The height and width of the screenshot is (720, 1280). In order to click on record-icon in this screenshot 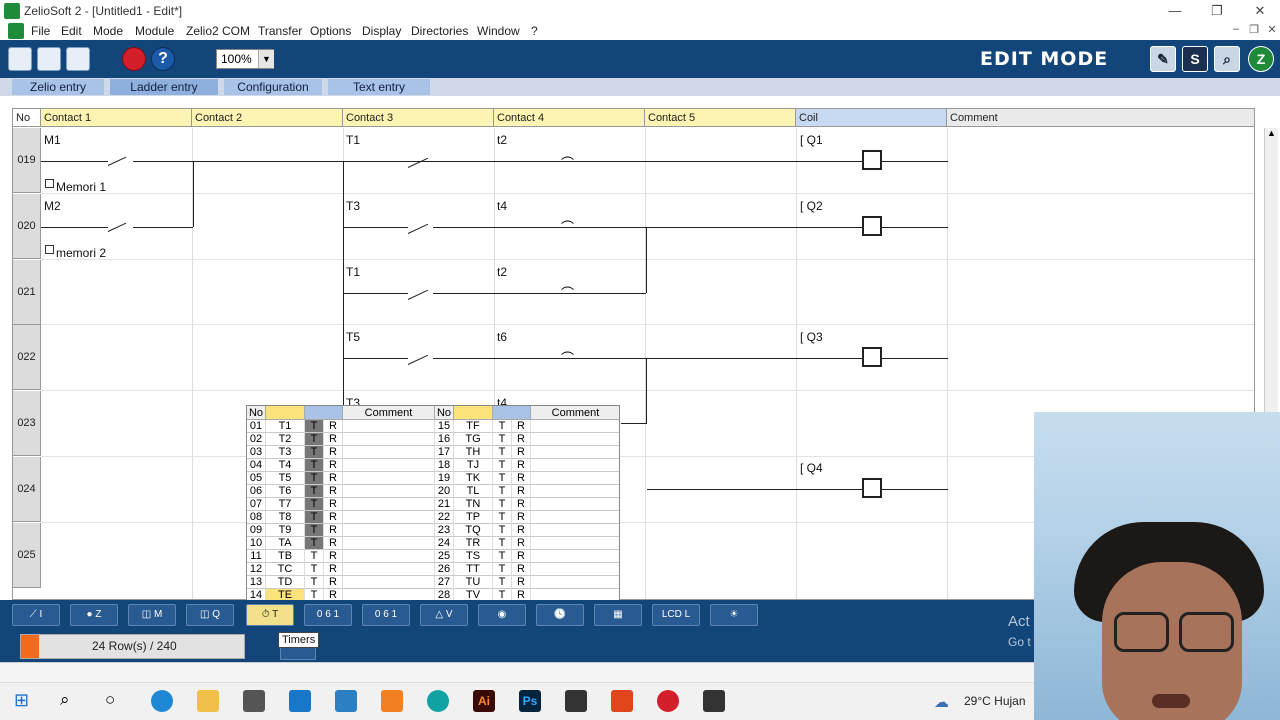, I will do `click(668, 701)`.